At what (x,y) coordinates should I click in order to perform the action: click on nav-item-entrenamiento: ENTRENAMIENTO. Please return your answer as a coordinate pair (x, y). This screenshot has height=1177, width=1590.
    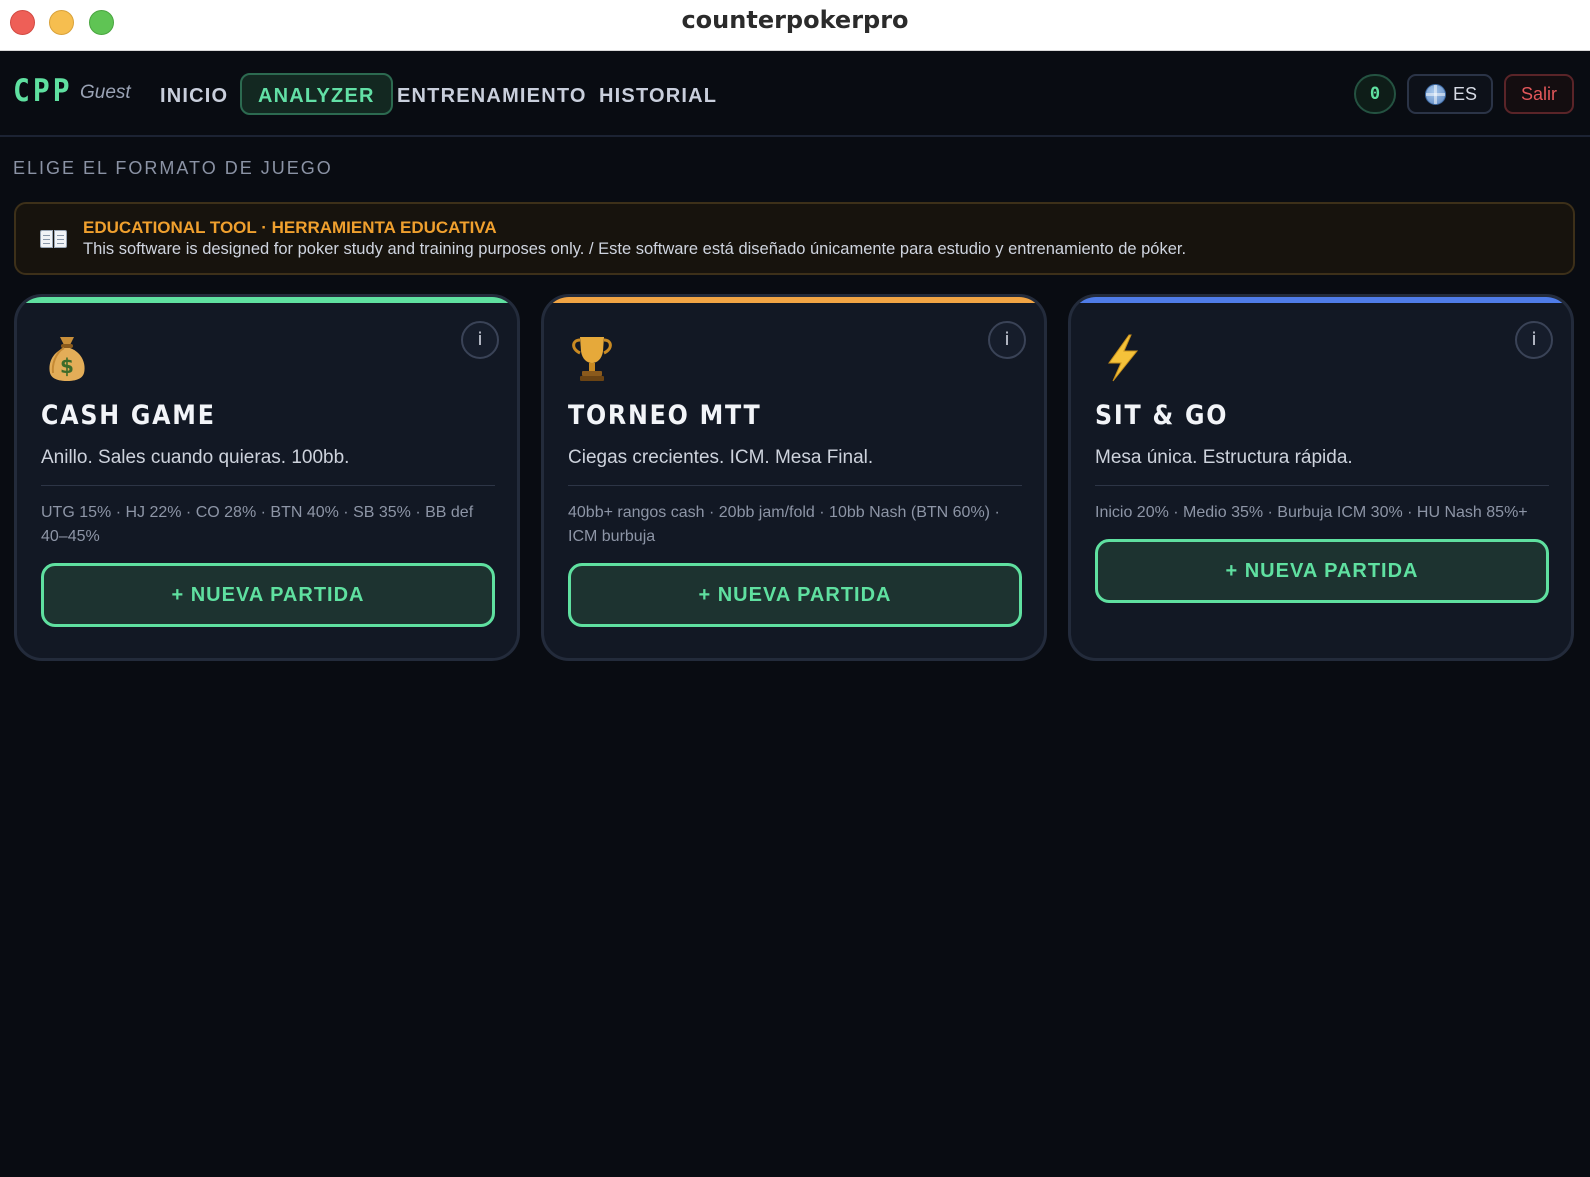
    Looking at the image, I should click on (492, 94).